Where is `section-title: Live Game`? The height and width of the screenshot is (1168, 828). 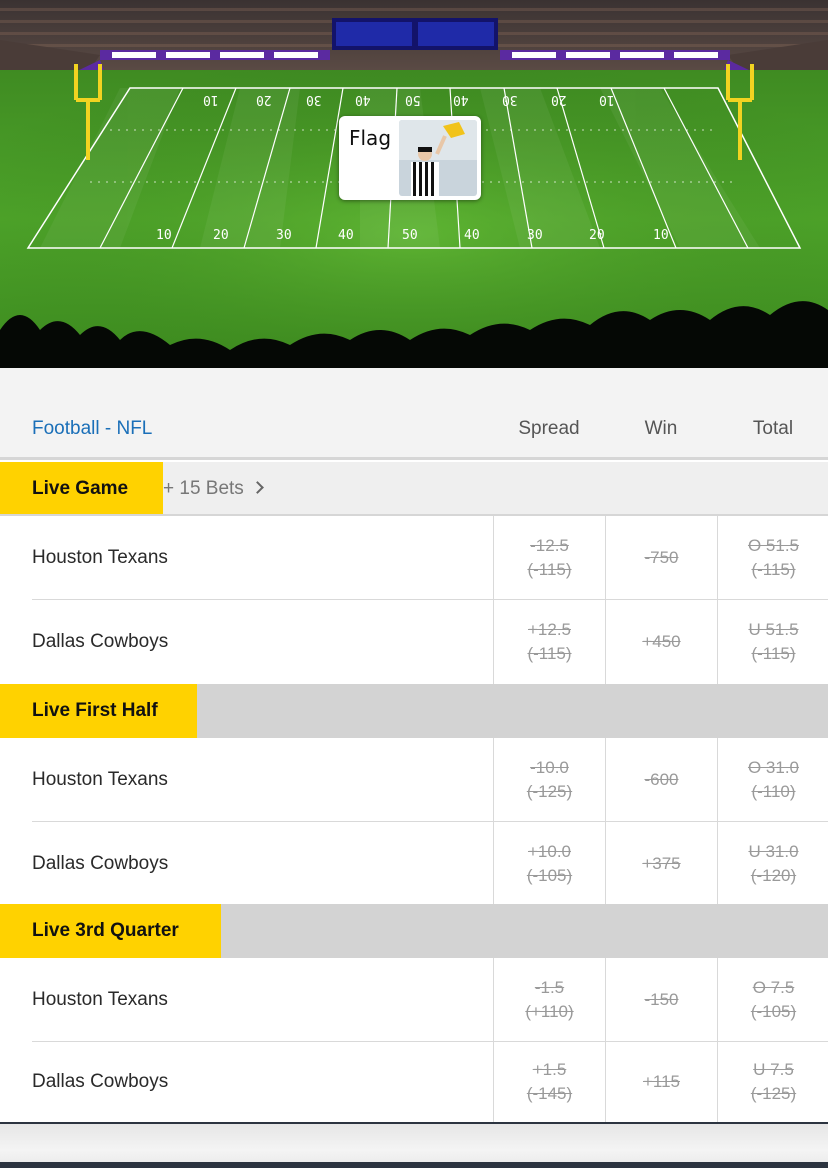
section-title: Live Game is located at coordinates (81, 489).